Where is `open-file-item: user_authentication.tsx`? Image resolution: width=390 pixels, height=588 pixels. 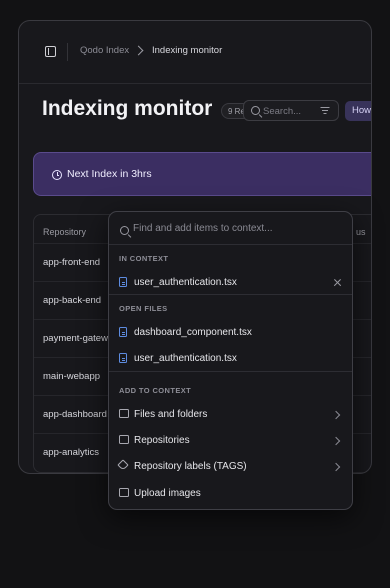 open-file-item: user_authentication.tsx is located at coordinates (230, 359).